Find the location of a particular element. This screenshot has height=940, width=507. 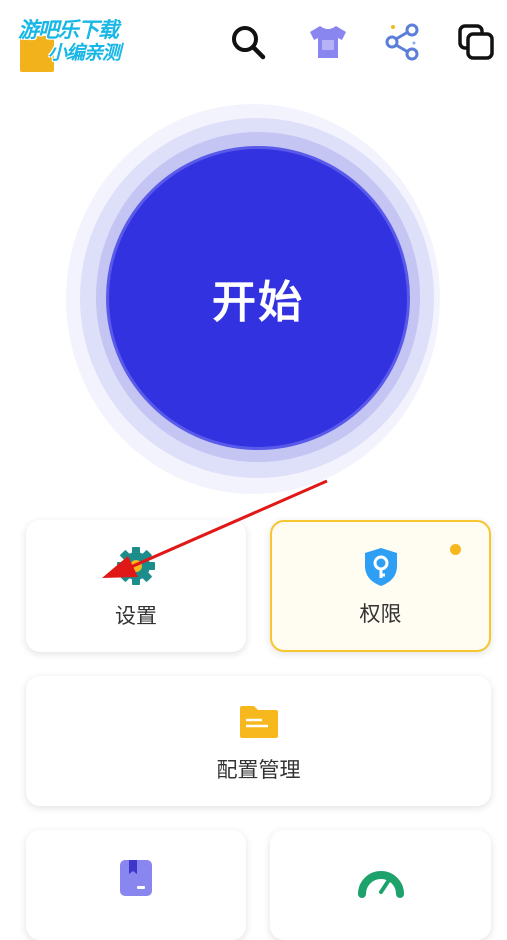

speedometer-icon is located at coordinates (380, 884).